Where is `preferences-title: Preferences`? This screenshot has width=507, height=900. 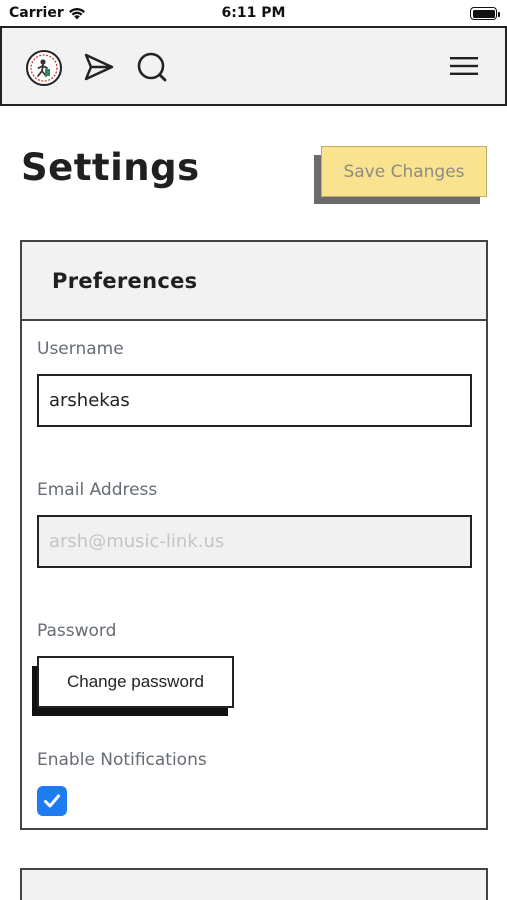 preferences-title: Preferences is located at coordinates (125, 280).